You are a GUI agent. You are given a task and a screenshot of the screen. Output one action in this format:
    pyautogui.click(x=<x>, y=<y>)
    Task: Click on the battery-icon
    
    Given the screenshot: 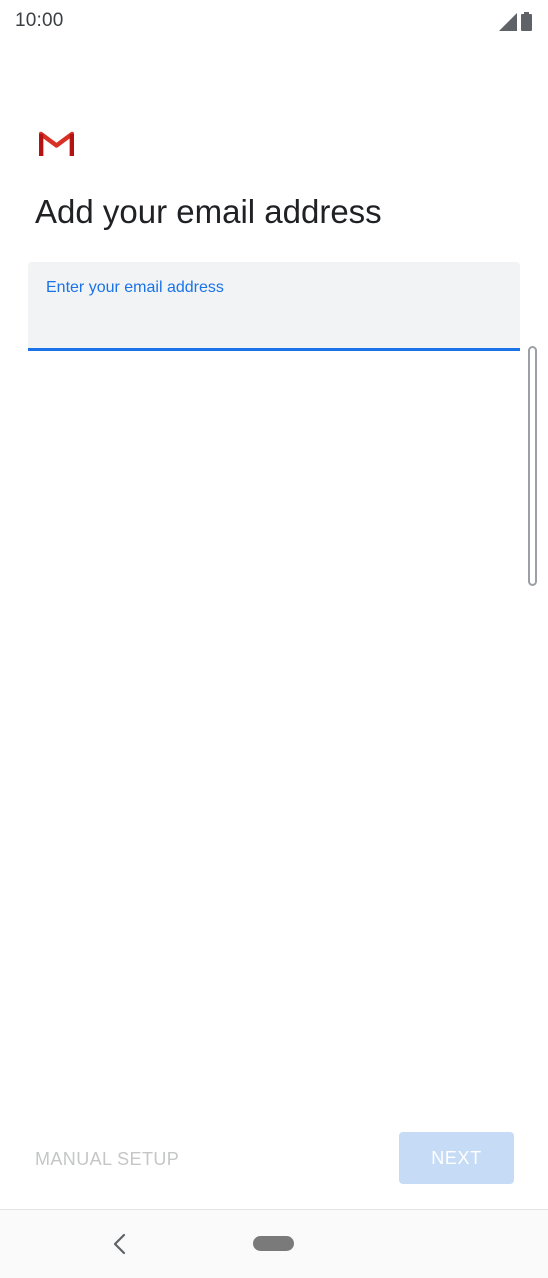 What is the action you would take?
    pyautogui.click(x=526, y=21)
    